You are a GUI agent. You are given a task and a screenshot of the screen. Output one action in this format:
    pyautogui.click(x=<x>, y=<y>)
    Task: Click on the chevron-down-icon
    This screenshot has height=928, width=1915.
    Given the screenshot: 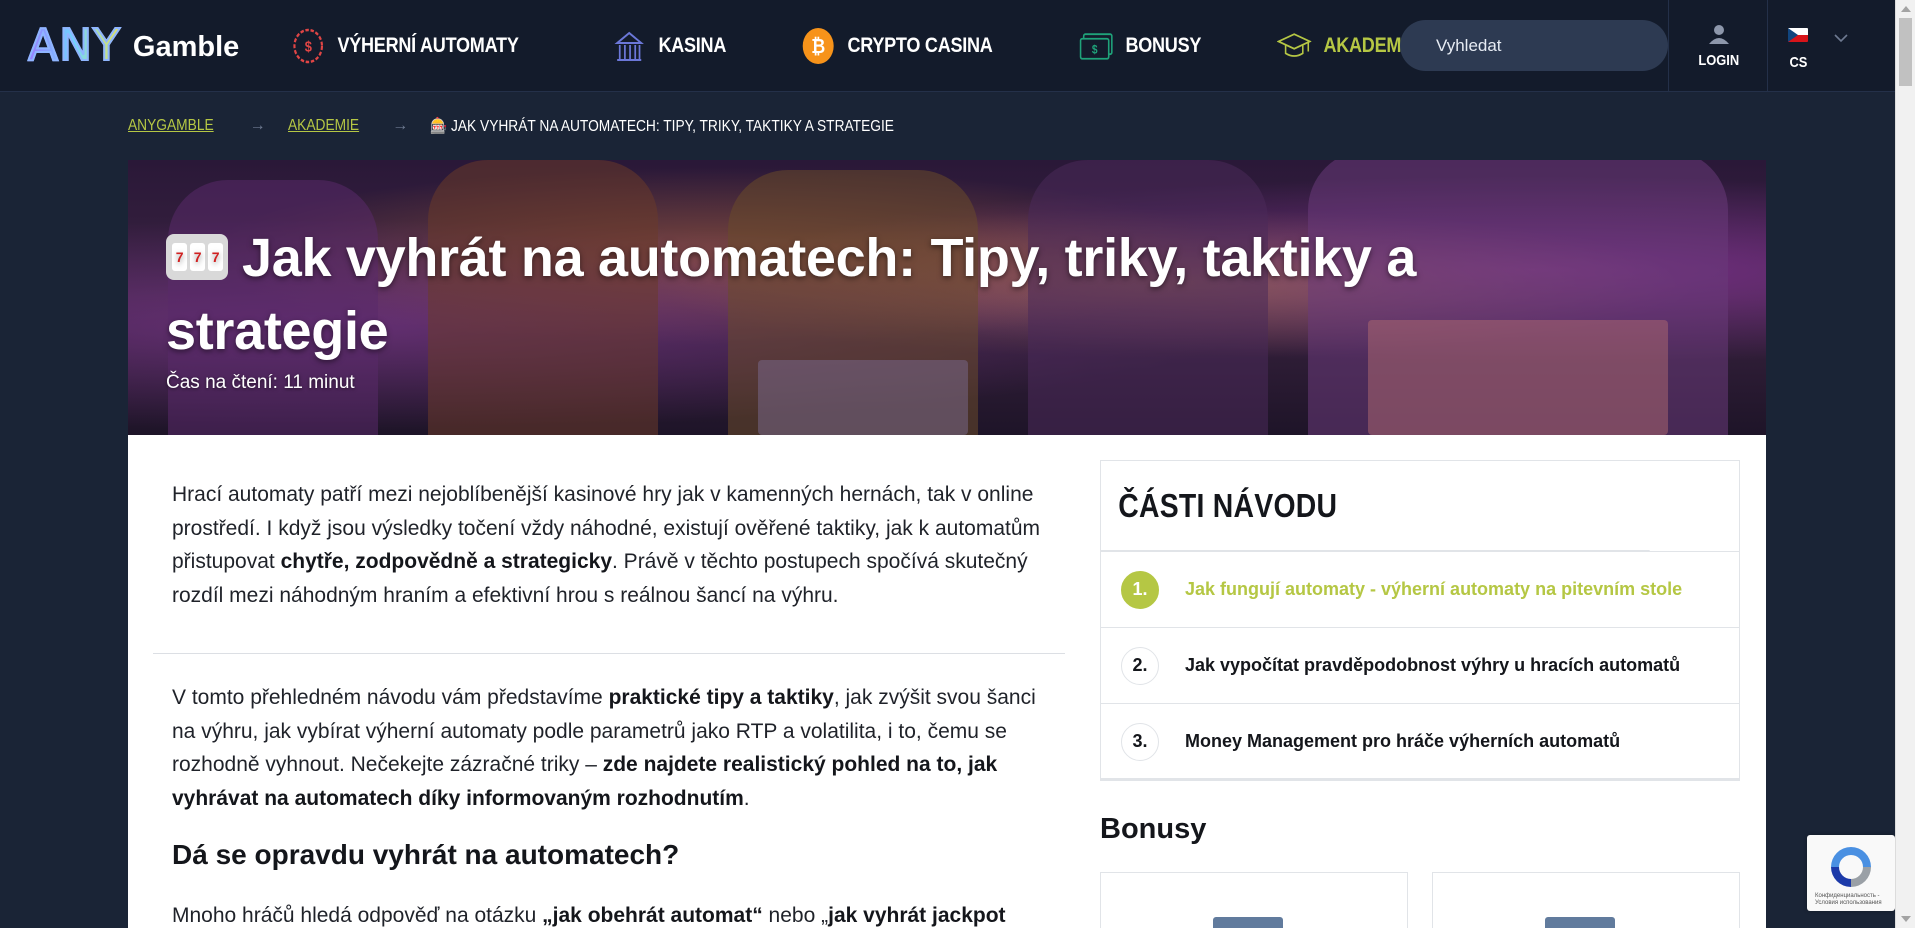 What is the action you would take?
    pyautogui.click(x=1841, y=38)
    